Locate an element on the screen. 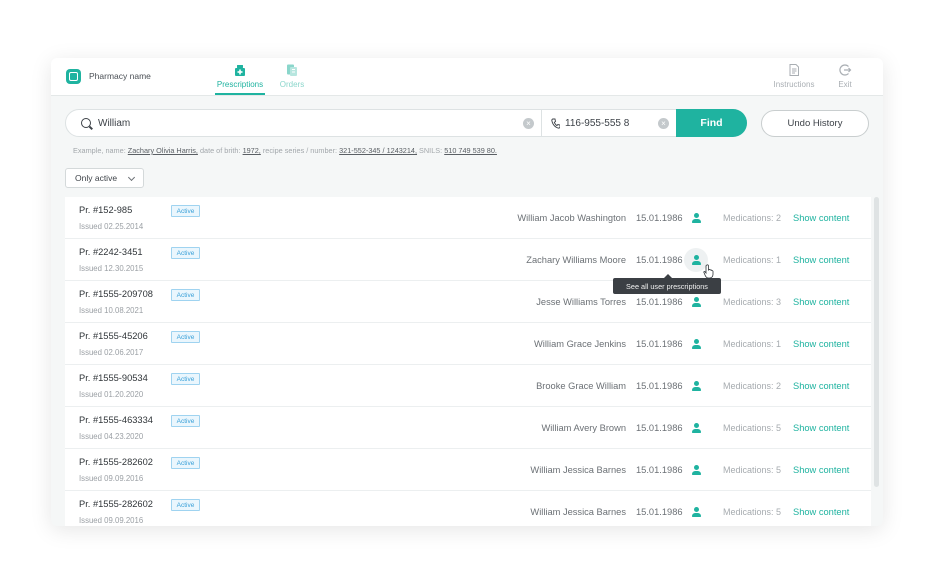  example-series-link: 321-552-345 / 1243214, is located at coordinates (378, 150).